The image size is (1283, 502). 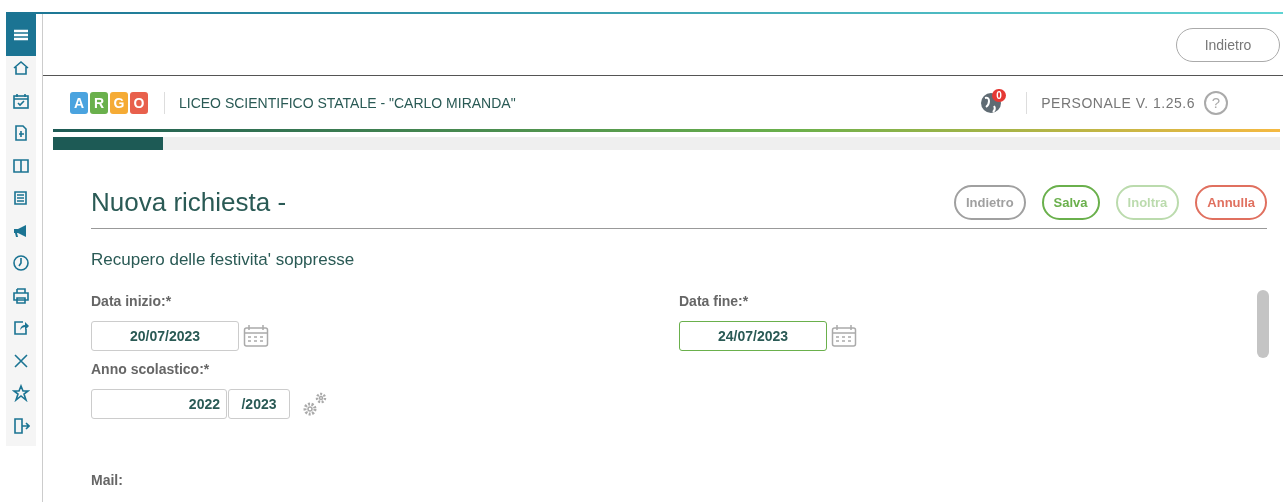 I want to click on share-icon, so click(x=21, y=328).